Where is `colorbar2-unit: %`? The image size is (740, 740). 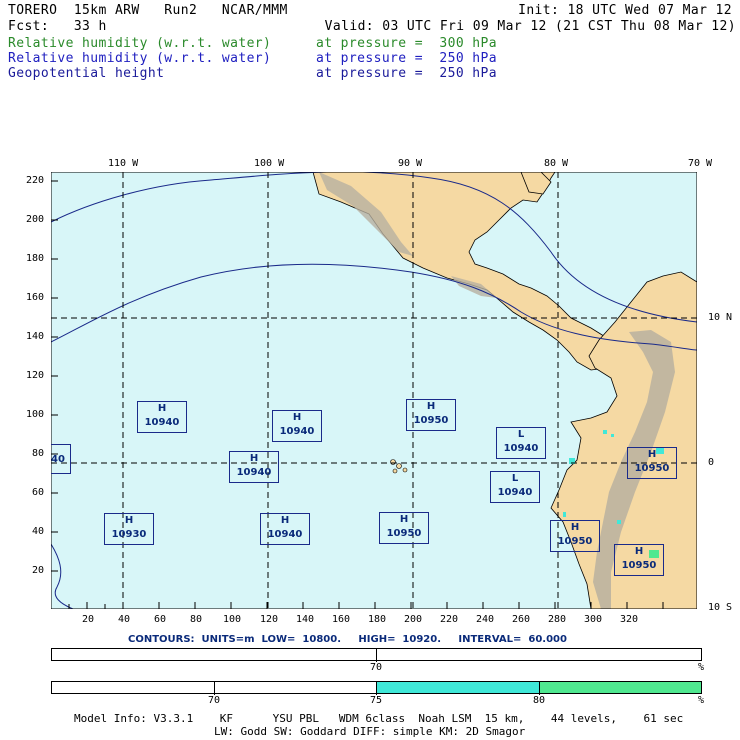 colorbar2-unit: % is located at coordinates (701, 700).